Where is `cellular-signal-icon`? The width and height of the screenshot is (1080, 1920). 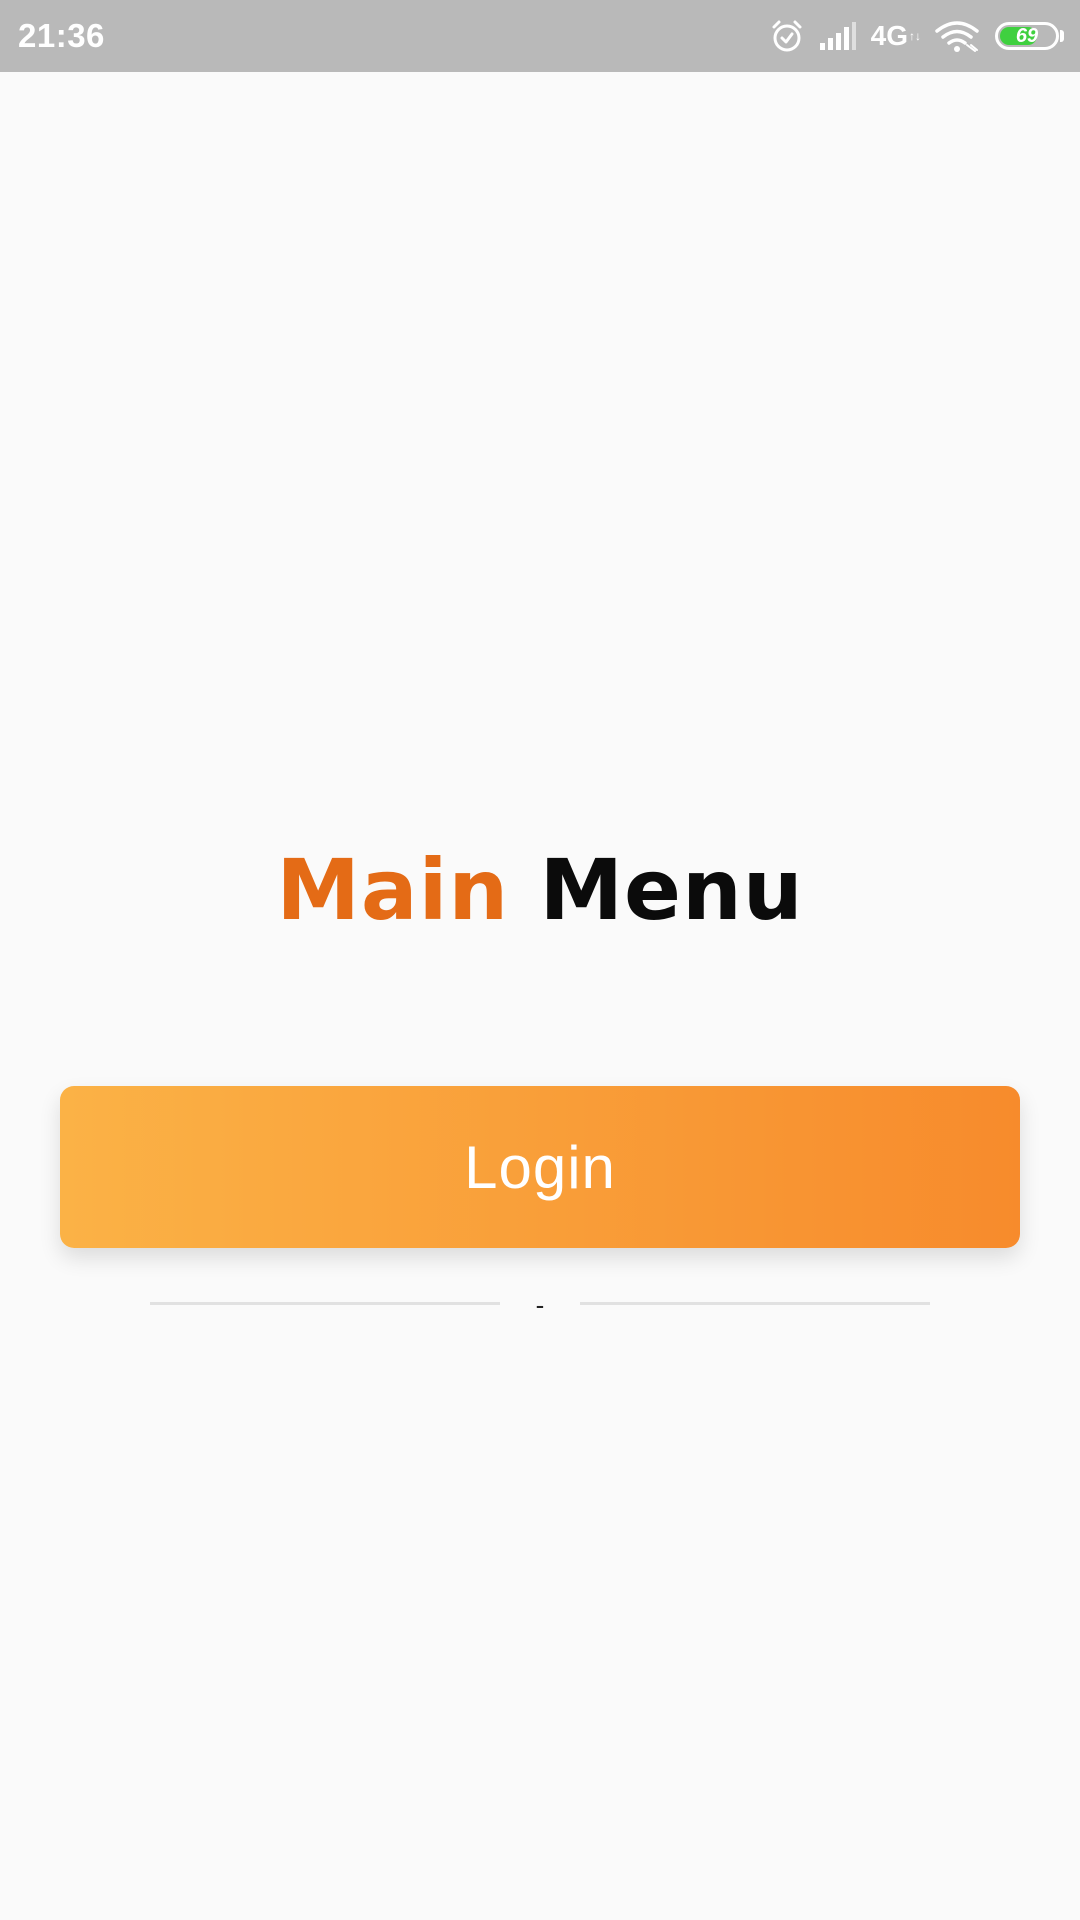 cellular-signal-icon is located at coordinates (838, 36).